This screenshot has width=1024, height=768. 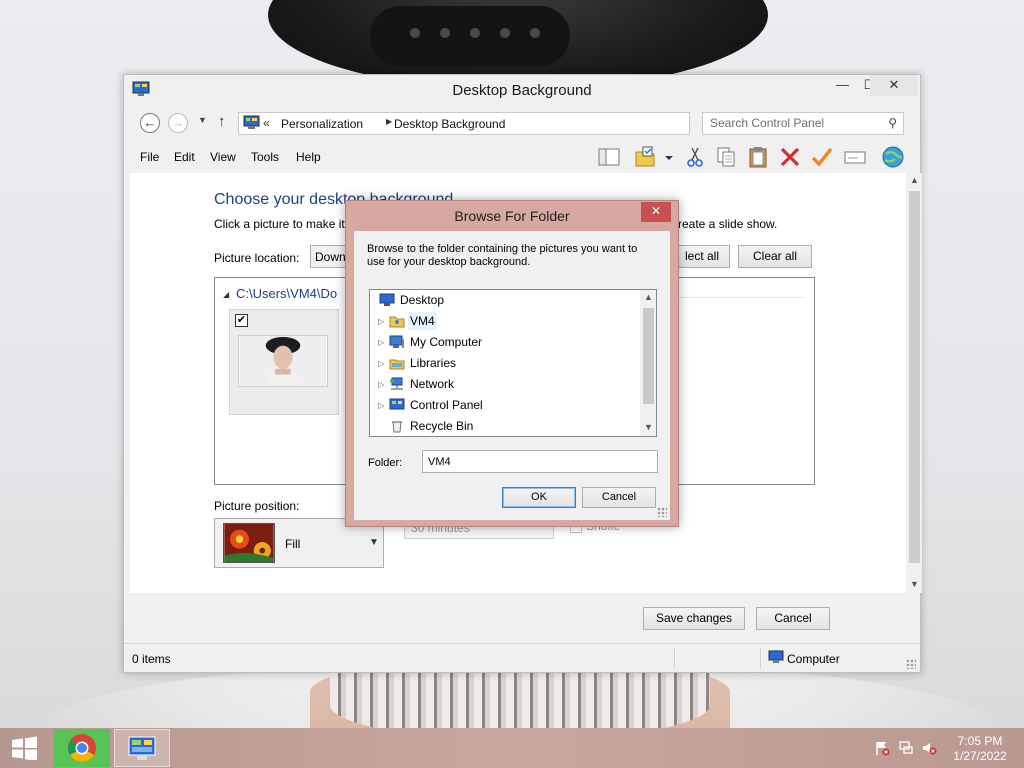 I want to click on volume-muted-icon, so click(x=929, y=748).